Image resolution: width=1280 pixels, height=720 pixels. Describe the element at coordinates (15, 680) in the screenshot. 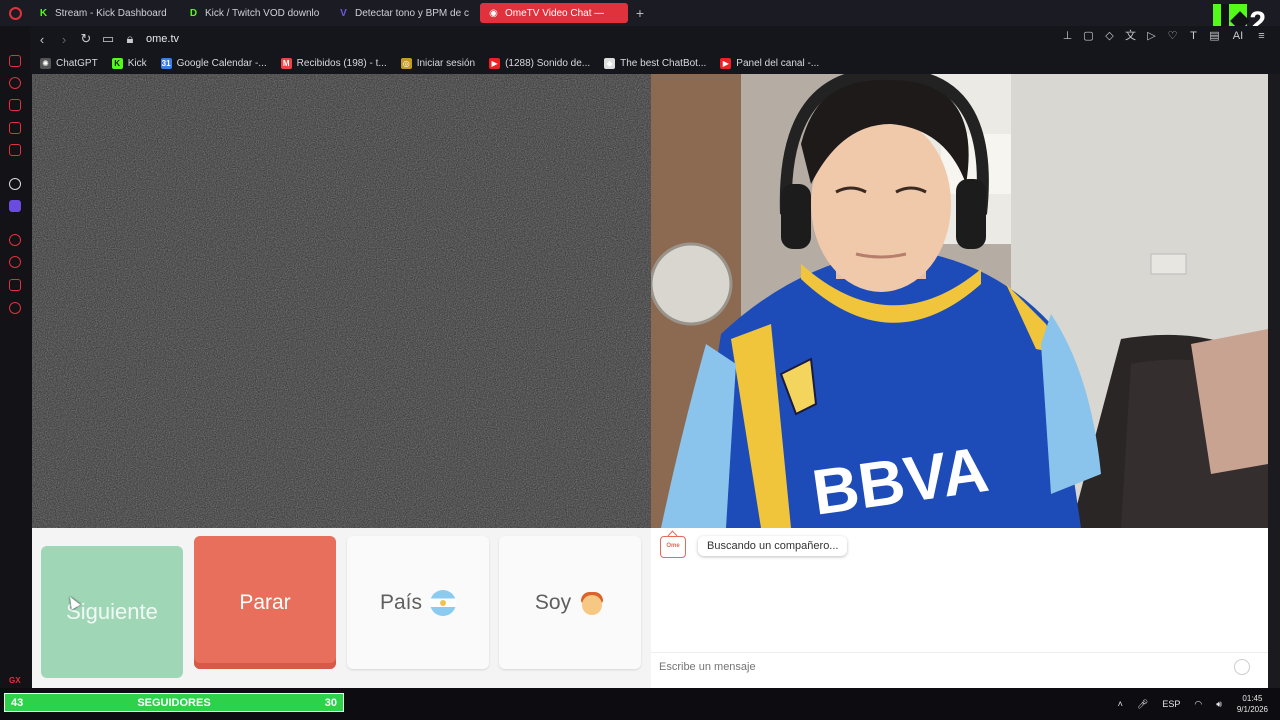

I see `gx-label: GX` at that location.